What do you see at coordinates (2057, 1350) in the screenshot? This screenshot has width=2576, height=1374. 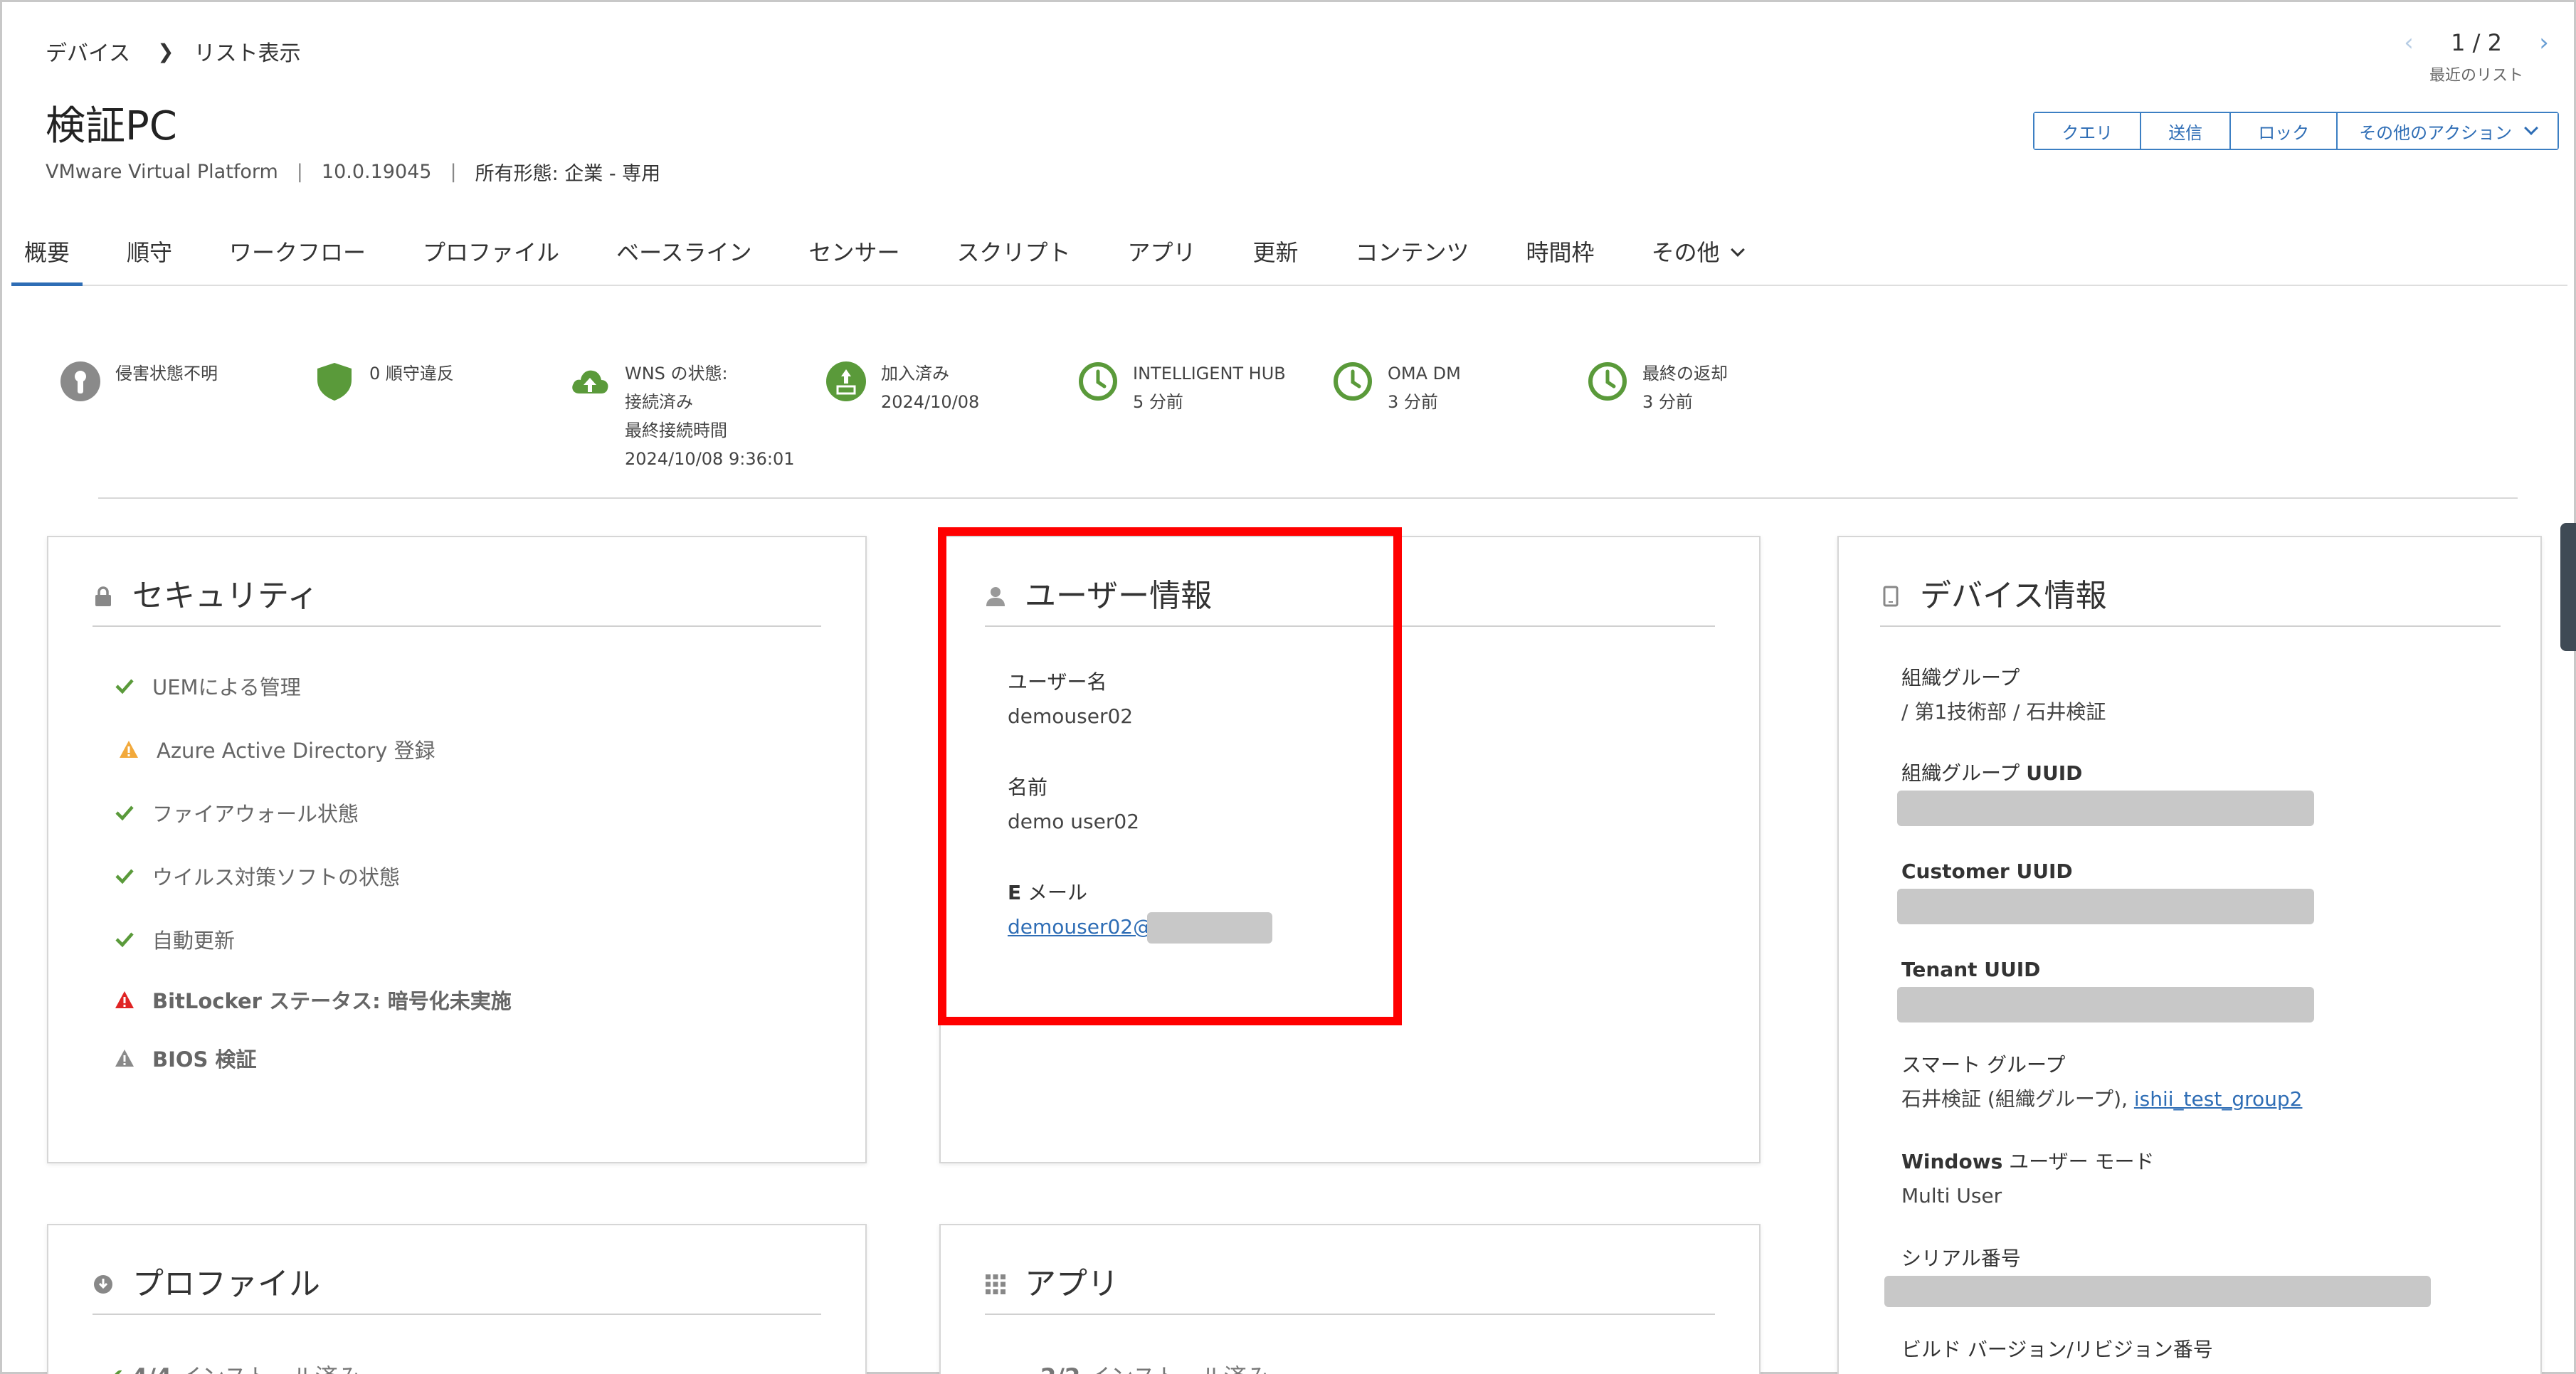 I see `build-version-label: ビルド バージョン/リビジョン番号` at bounding box center [2057, 1350].